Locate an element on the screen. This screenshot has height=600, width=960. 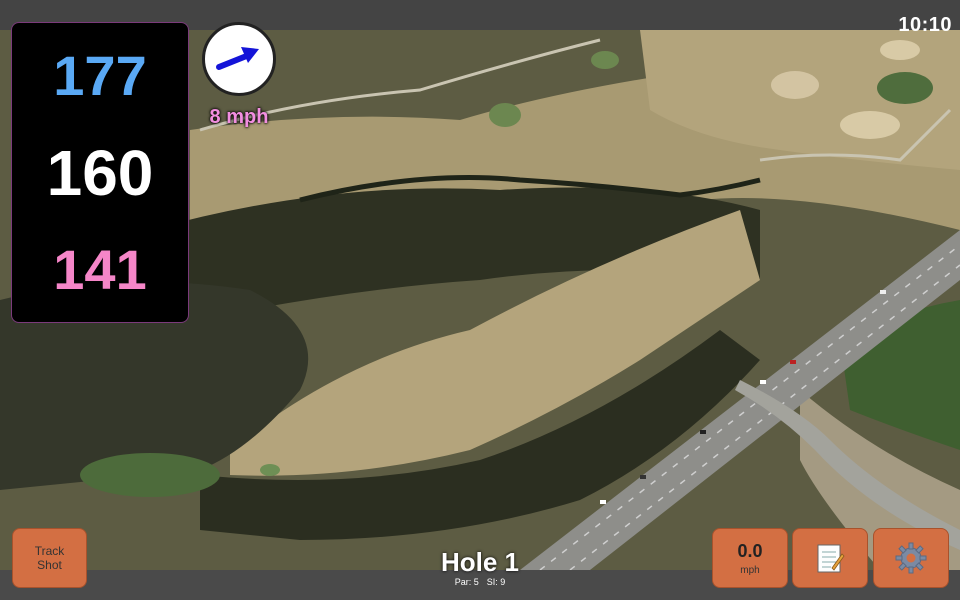
notepad-icon is located at coordinates (831, 558).